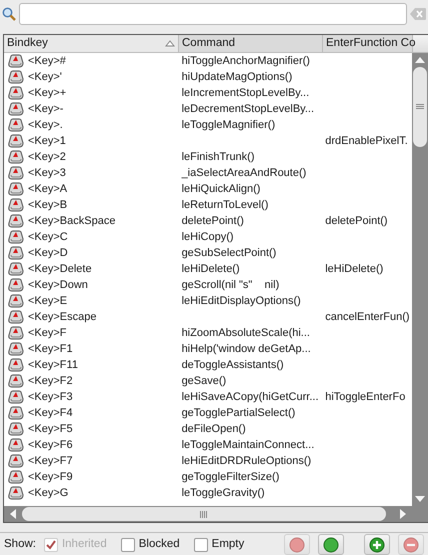 This screenshot has height=555, width=428. What do you see at coordinates (159, 544) in the screenshot?
I see `checkbox-label: Blocked` at bounding box center [159, 544].